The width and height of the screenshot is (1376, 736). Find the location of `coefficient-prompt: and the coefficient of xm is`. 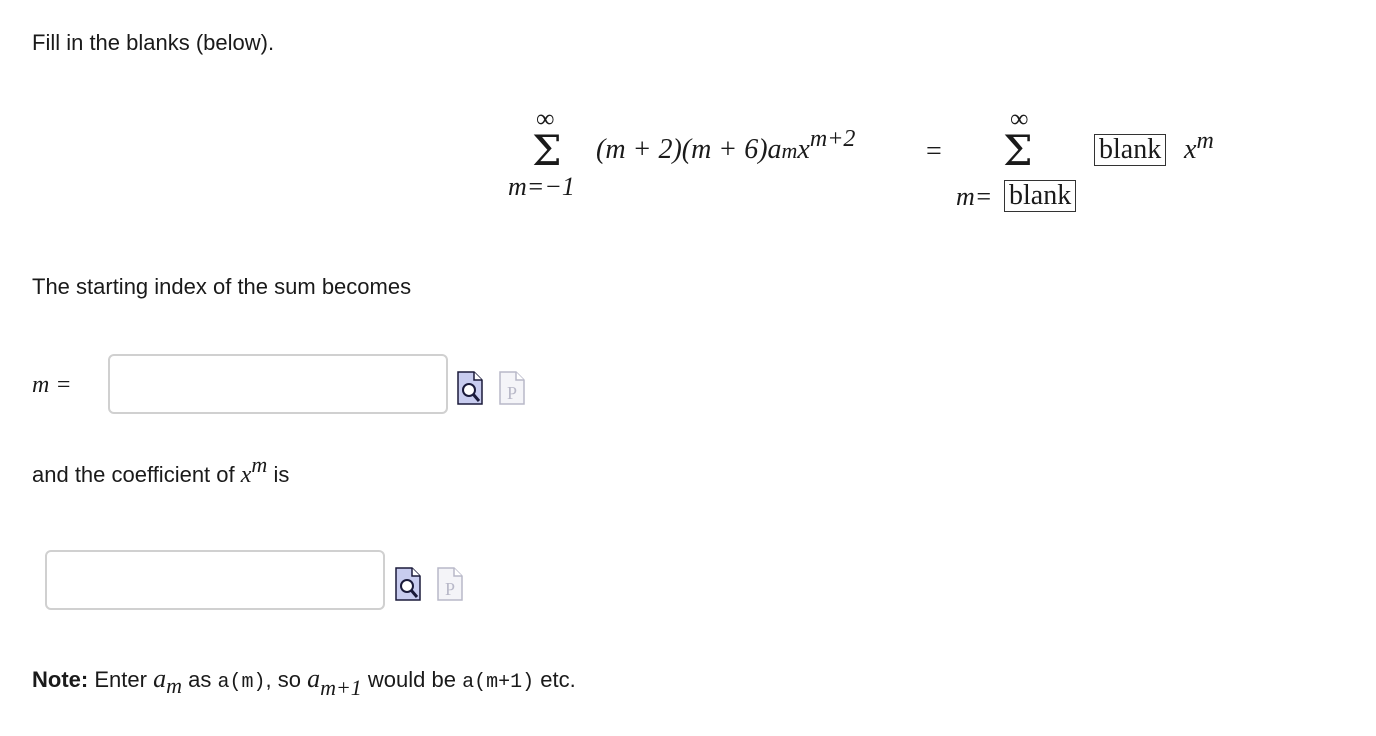

coefficient-prompt: and the coefficient of xm is is located at coordinates (161, 470).